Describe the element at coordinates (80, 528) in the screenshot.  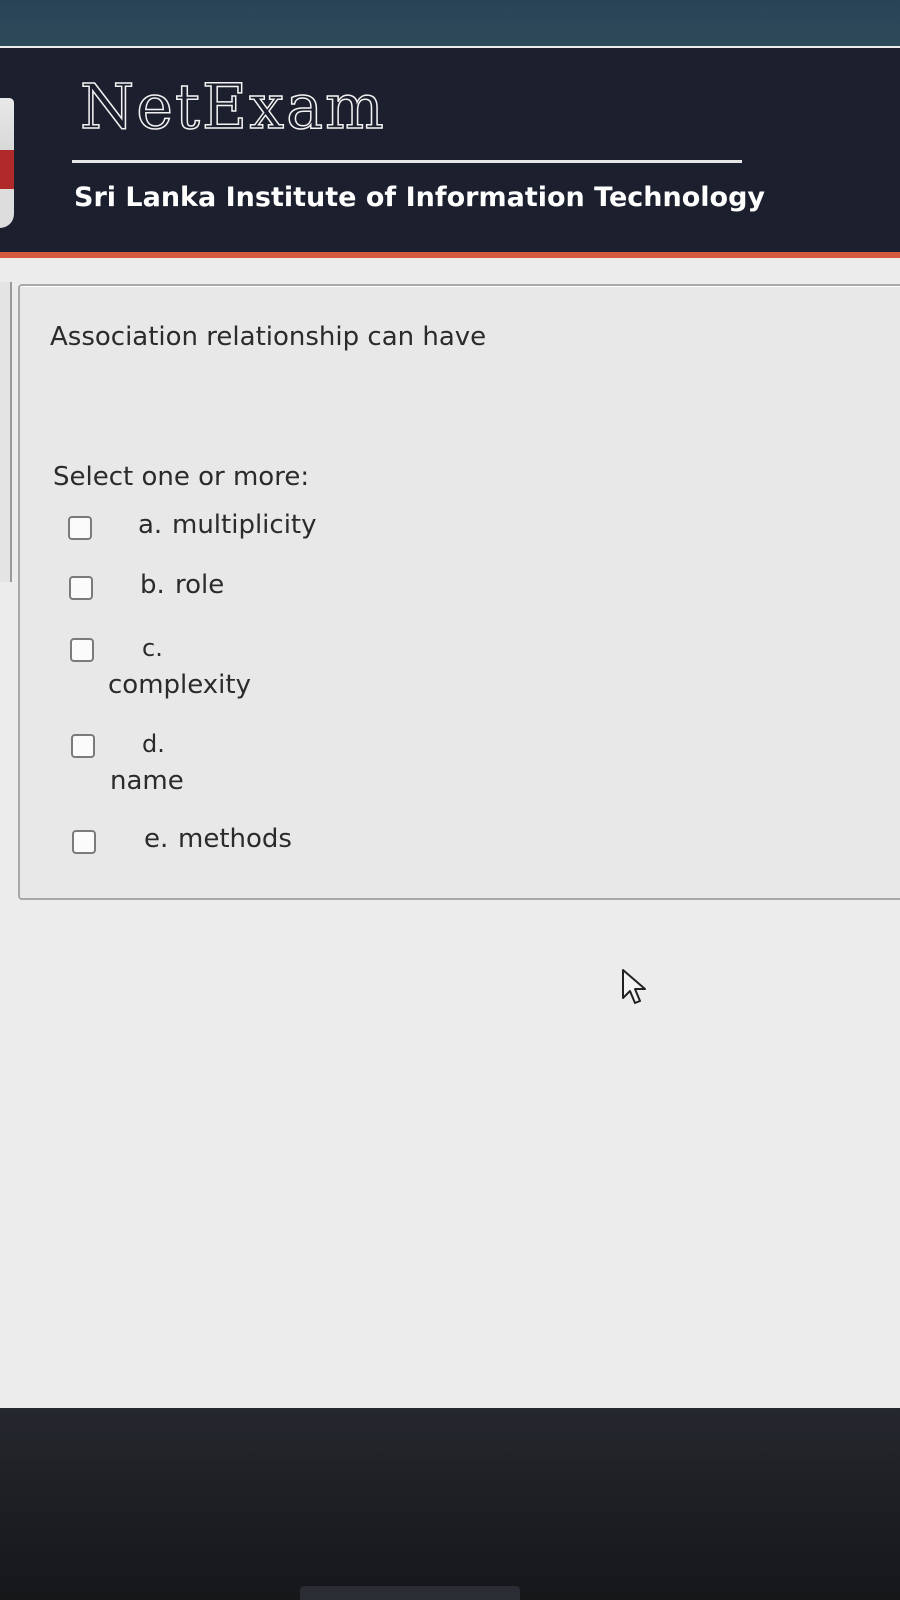
I see `option-a-checkbox` at that location.